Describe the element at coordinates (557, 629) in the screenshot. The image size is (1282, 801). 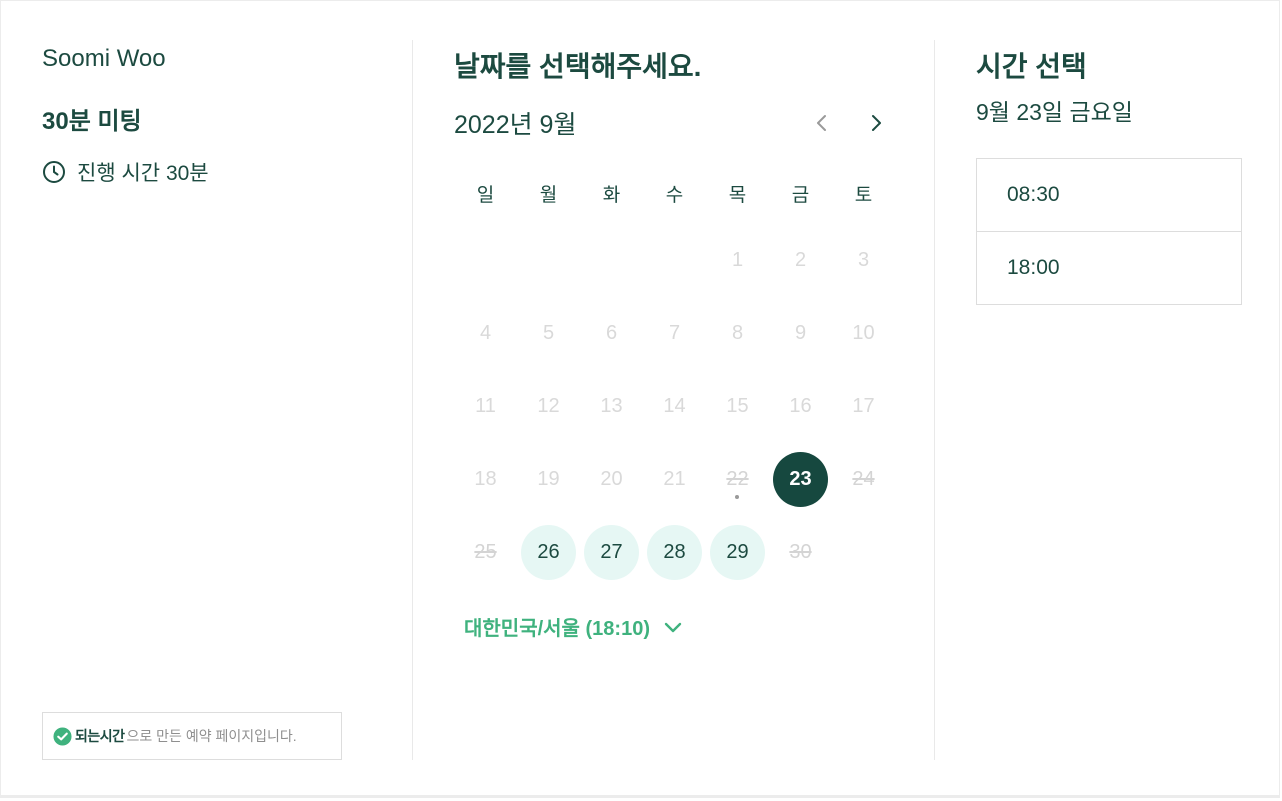
I see `timezone-label: 대한민국/서울 (18:10)` at that location.